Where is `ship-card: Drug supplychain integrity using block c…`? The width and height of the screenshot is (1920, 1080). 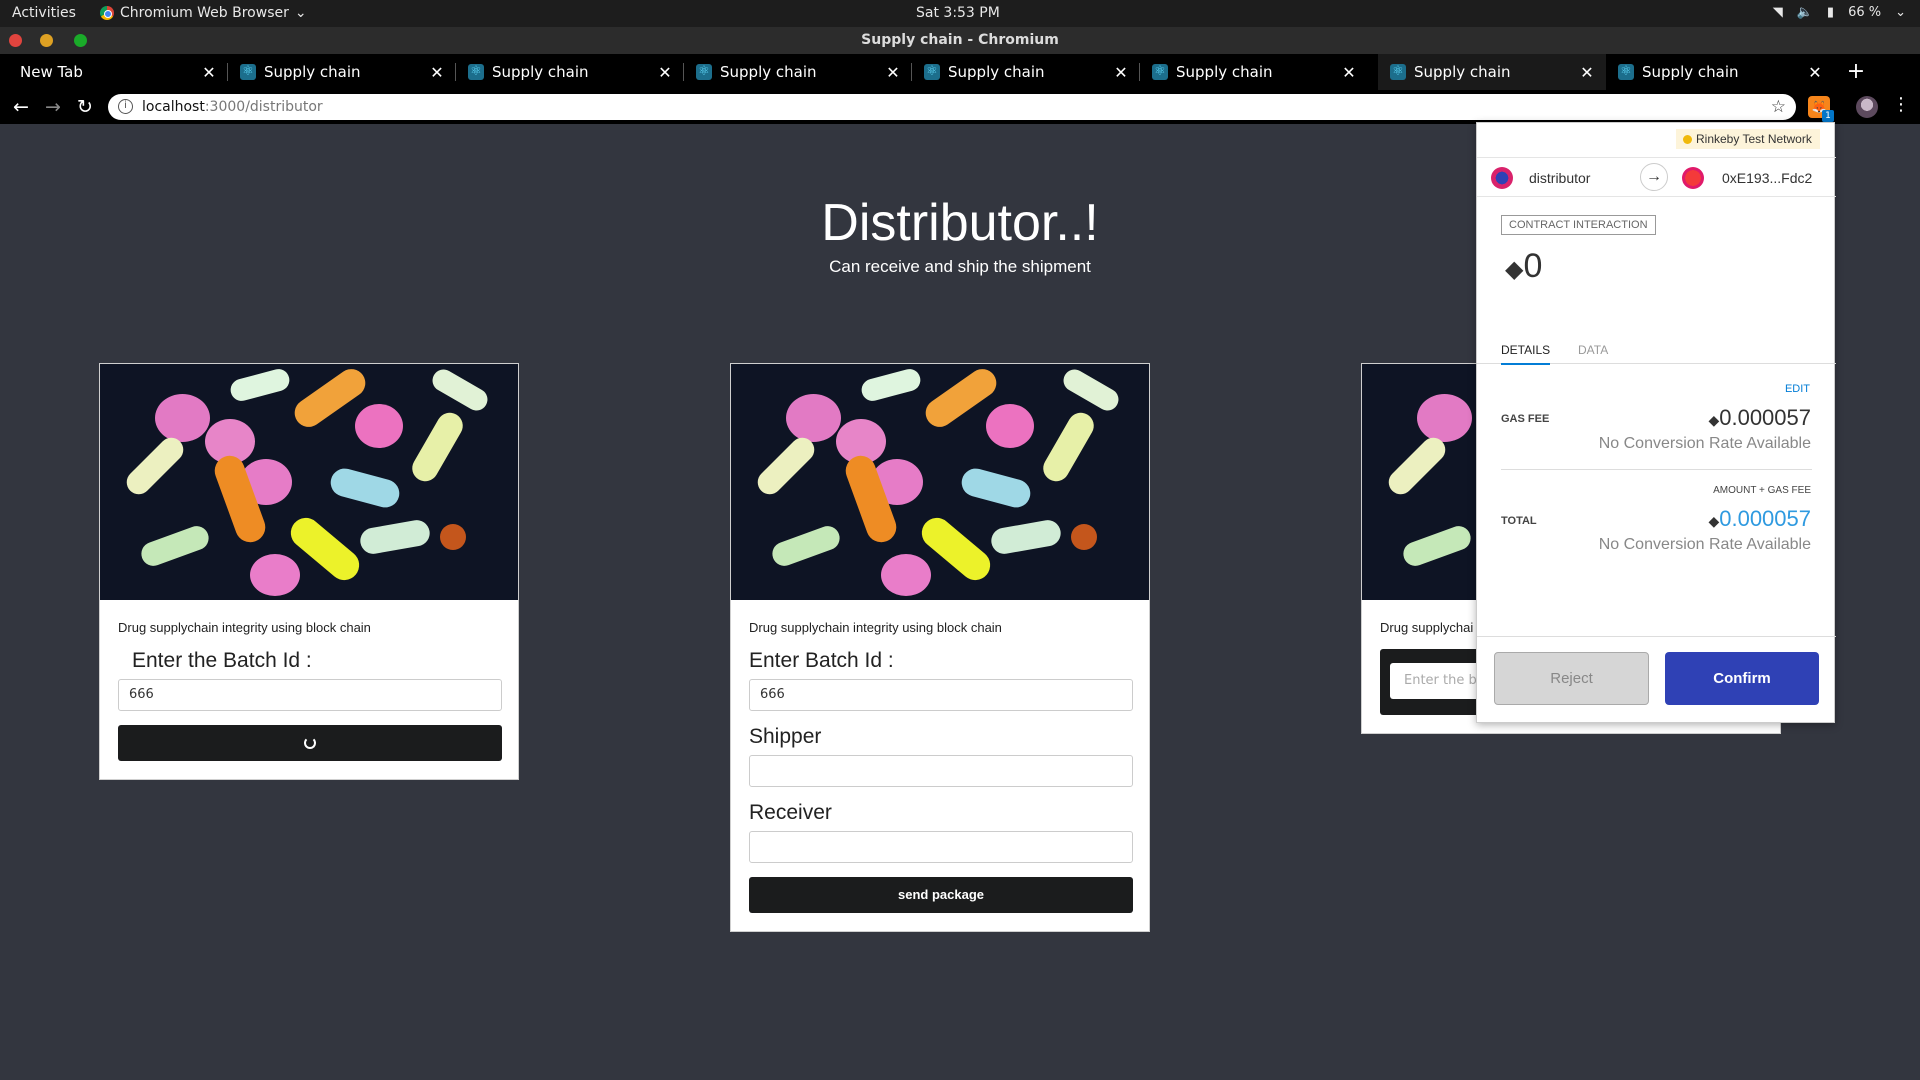 ship-card: Drug supplychain integrity using block c… is located at coordinates (940, 647).